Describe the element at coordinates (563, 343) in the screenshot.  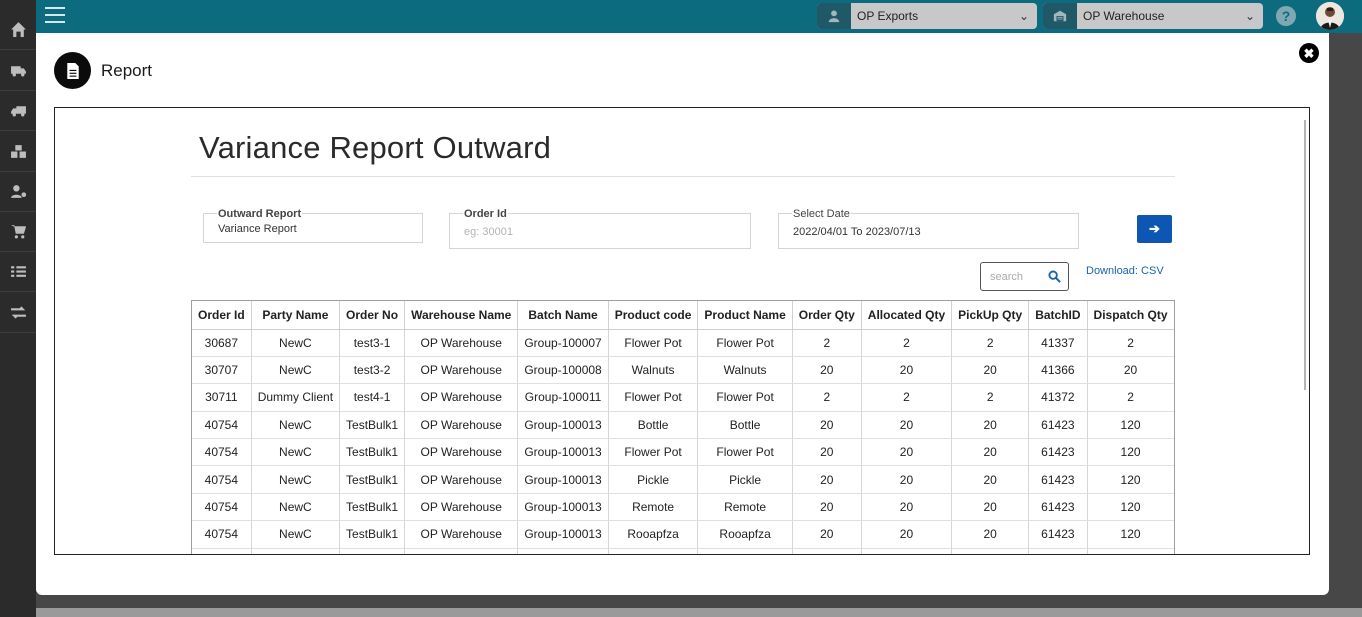
I see `table-cell: Group-100007` at that location.